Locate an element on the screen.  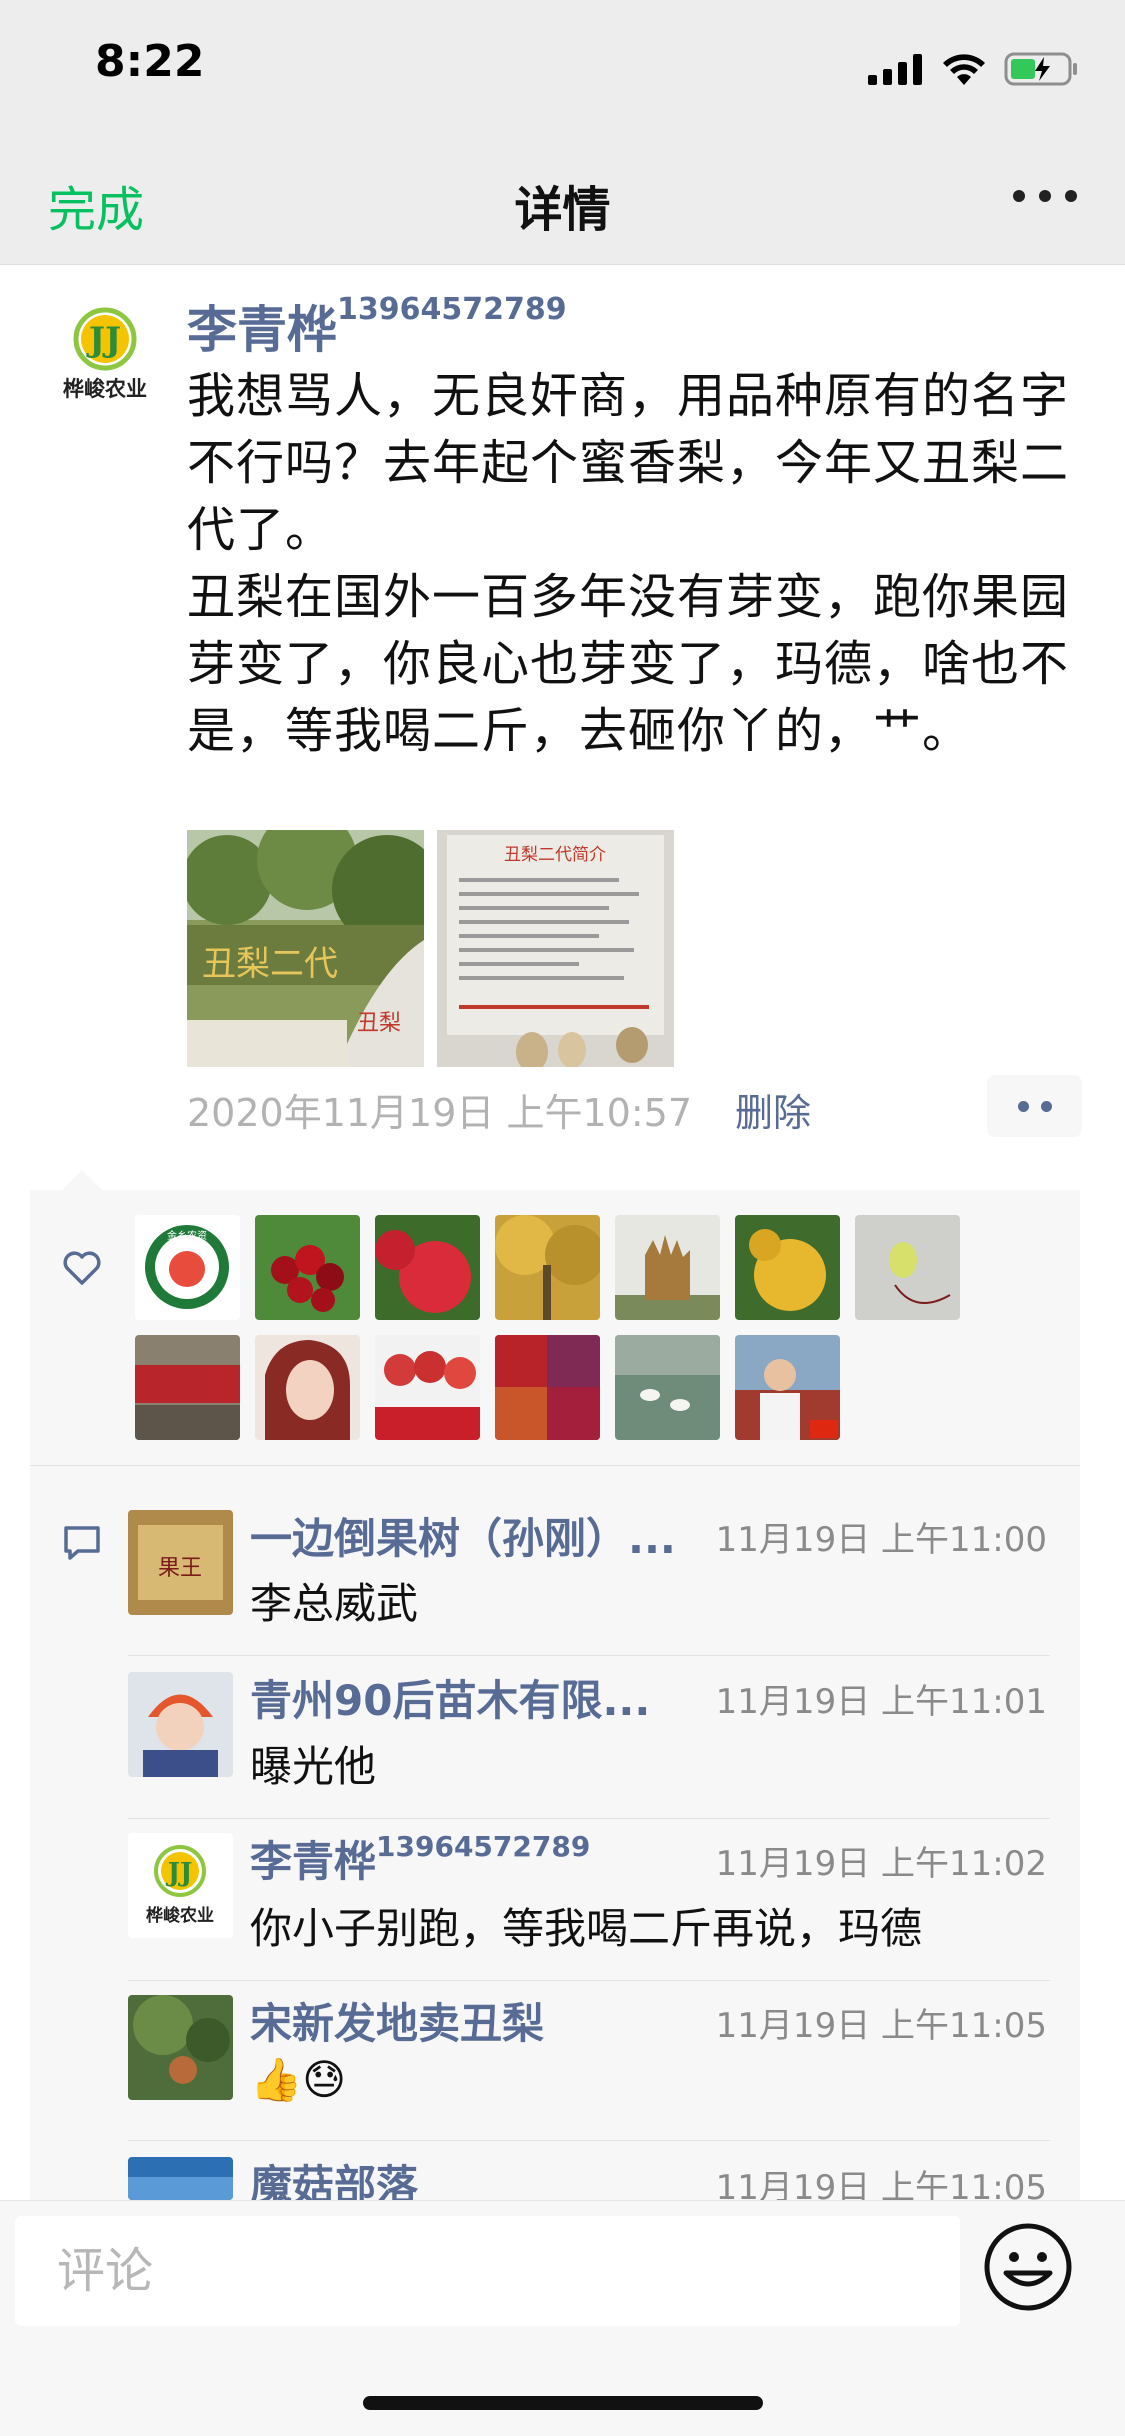
heart-icon is located at coordinates (82, 1268).